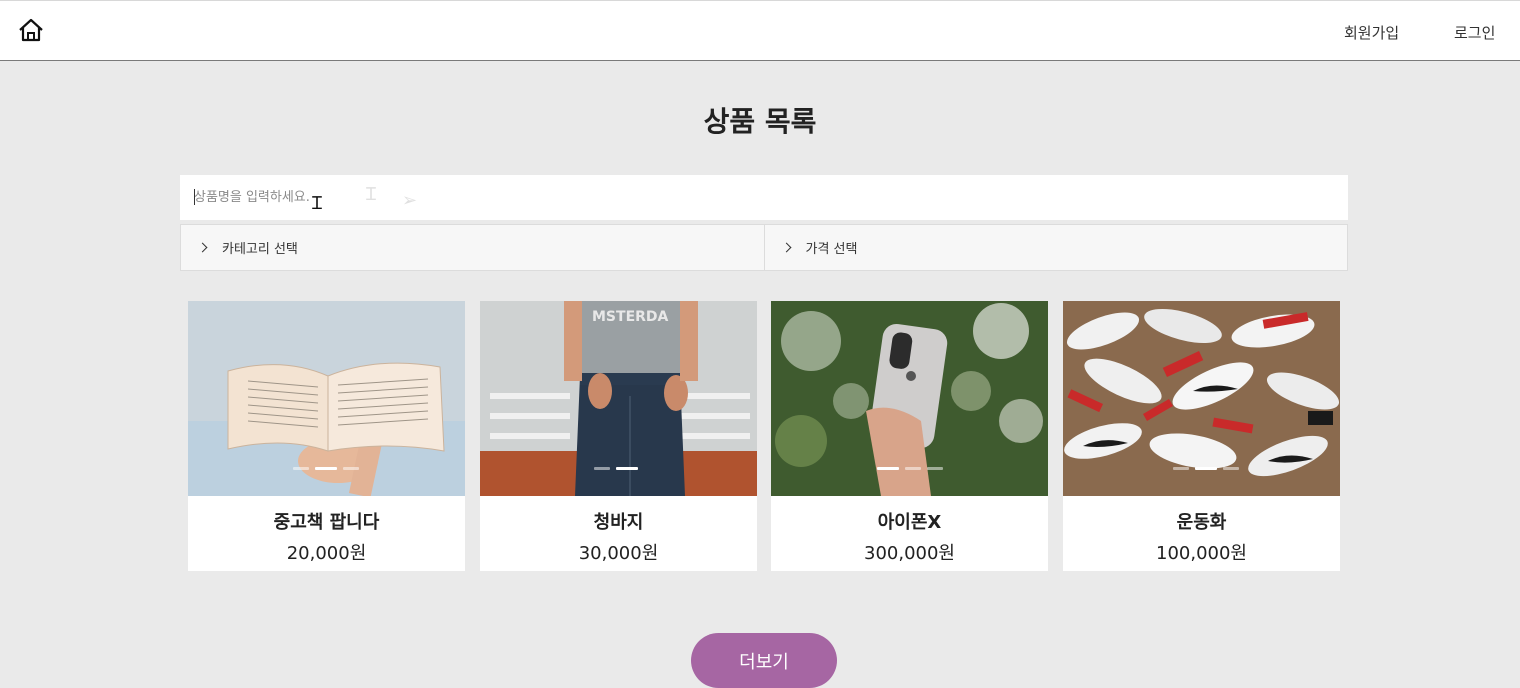 Image resolution: width=1520 pixels, height=688 pixels. I want to click on product-card: MSTERDA 청바지 30,000원, so click(618, 436).